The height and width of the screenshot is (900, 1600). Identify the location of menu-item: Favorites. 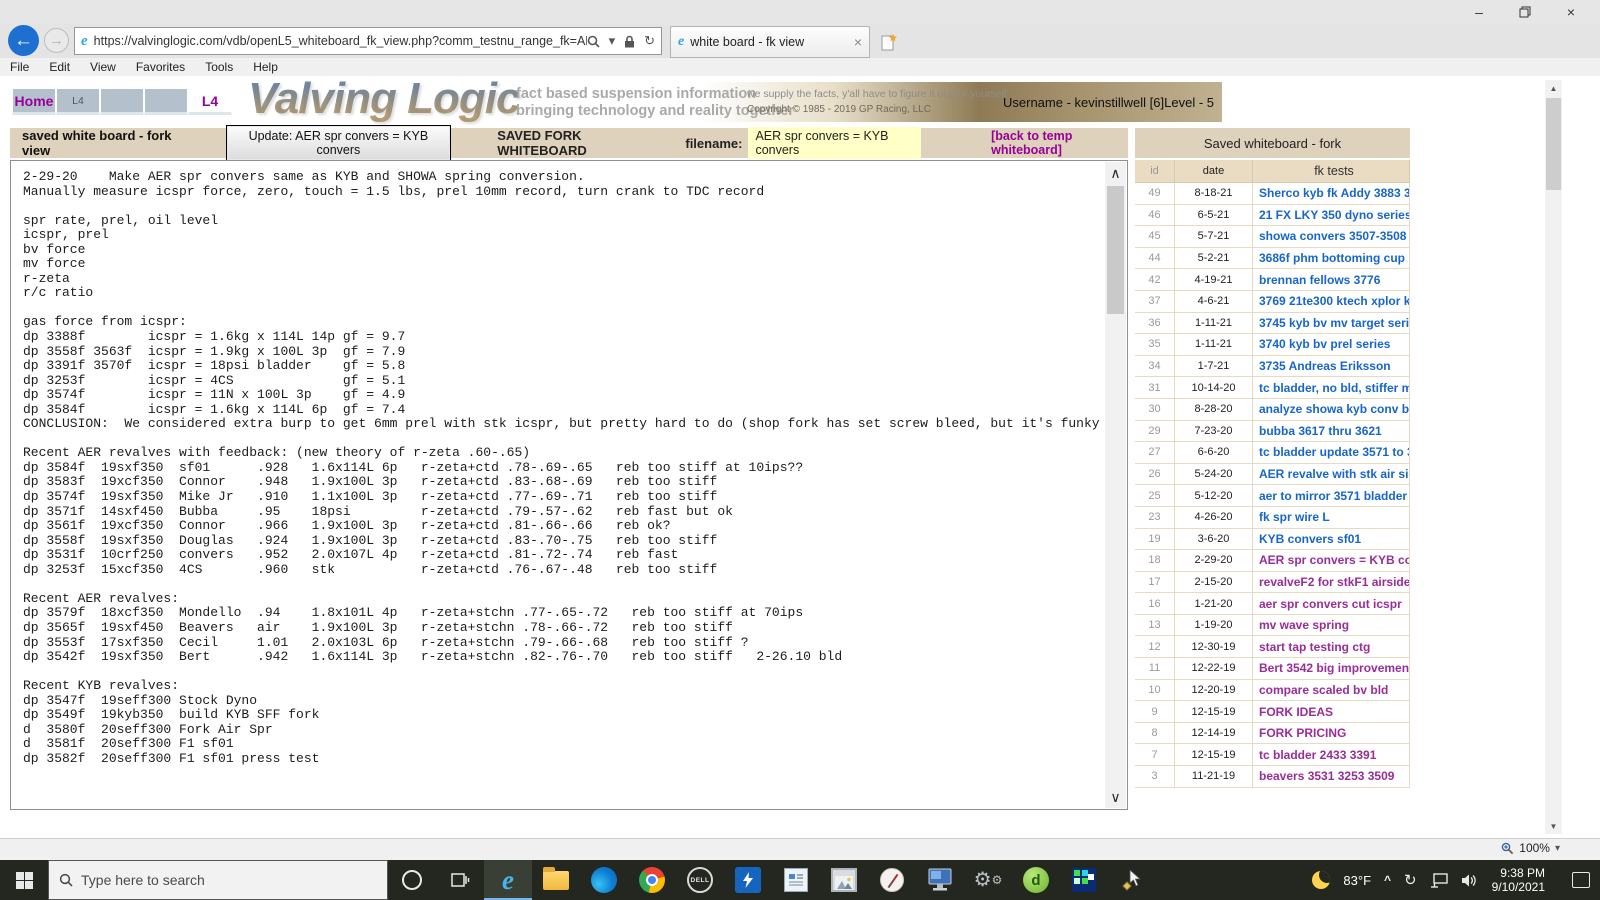
(160, 67).